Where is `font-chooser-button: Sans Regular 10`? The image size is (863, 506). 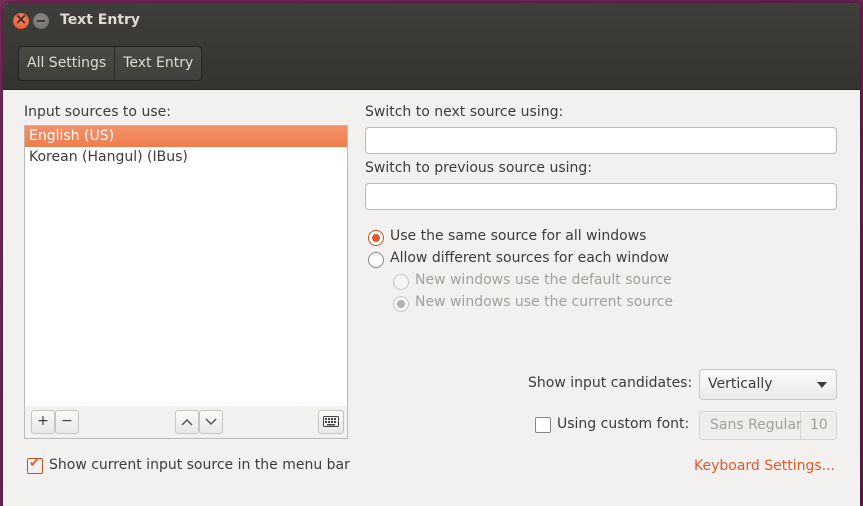
font-chooser-button: Sans Regular 10 is located at coordinates (768, 425).